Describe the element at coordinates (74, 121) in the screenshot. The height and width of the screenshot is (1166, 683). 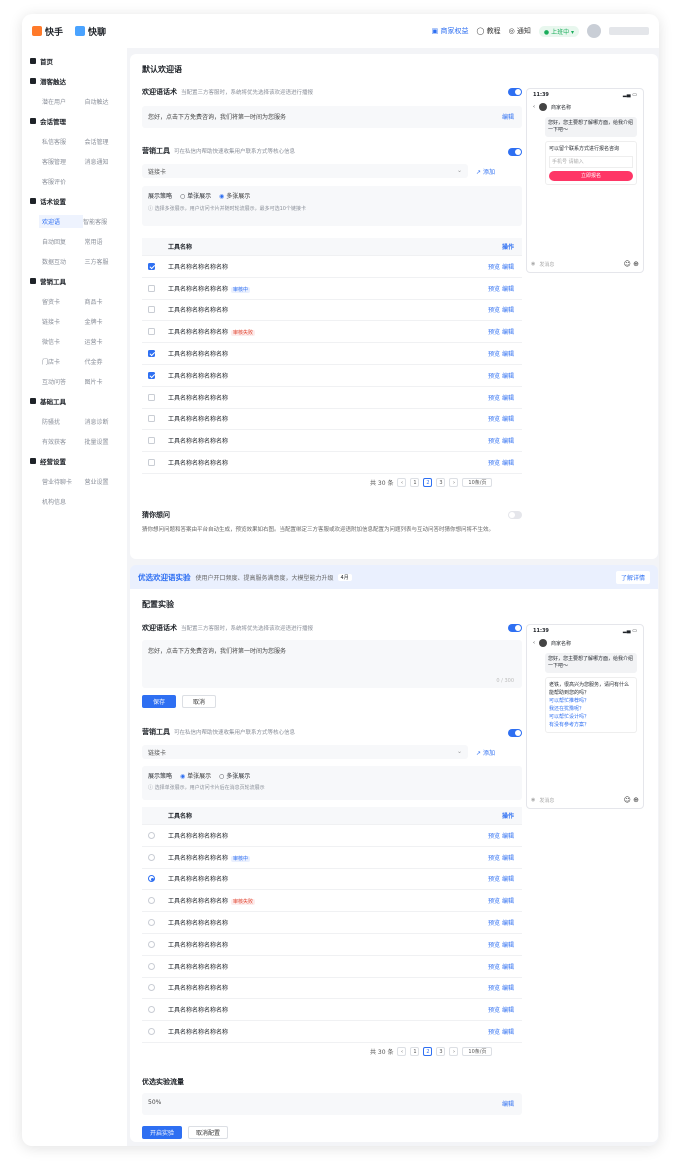
I see `sidebar-group: 会话管理` at that location.